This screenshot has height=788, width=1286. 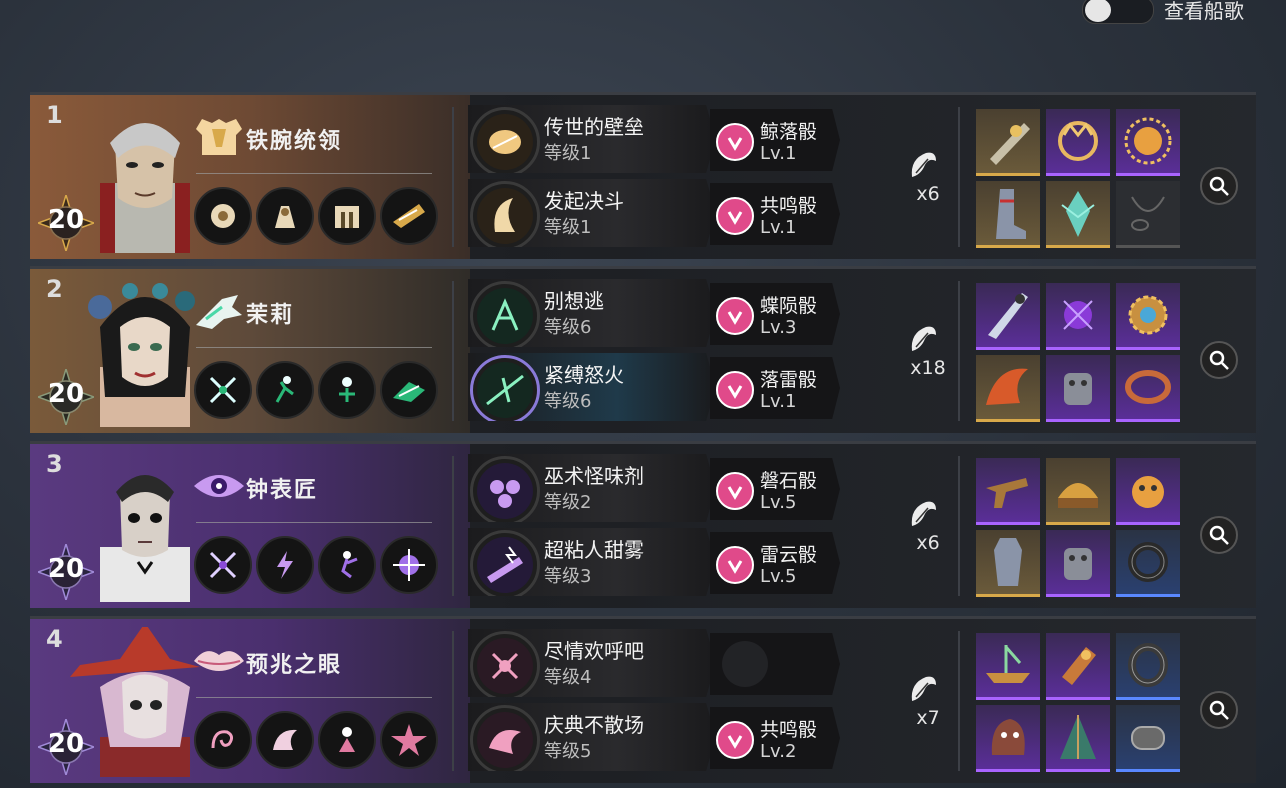 What do you see at coordinates (1078, 563) in the screenshot?
I see `item-stone-golem-icon` at bounding box center [1078, 563].